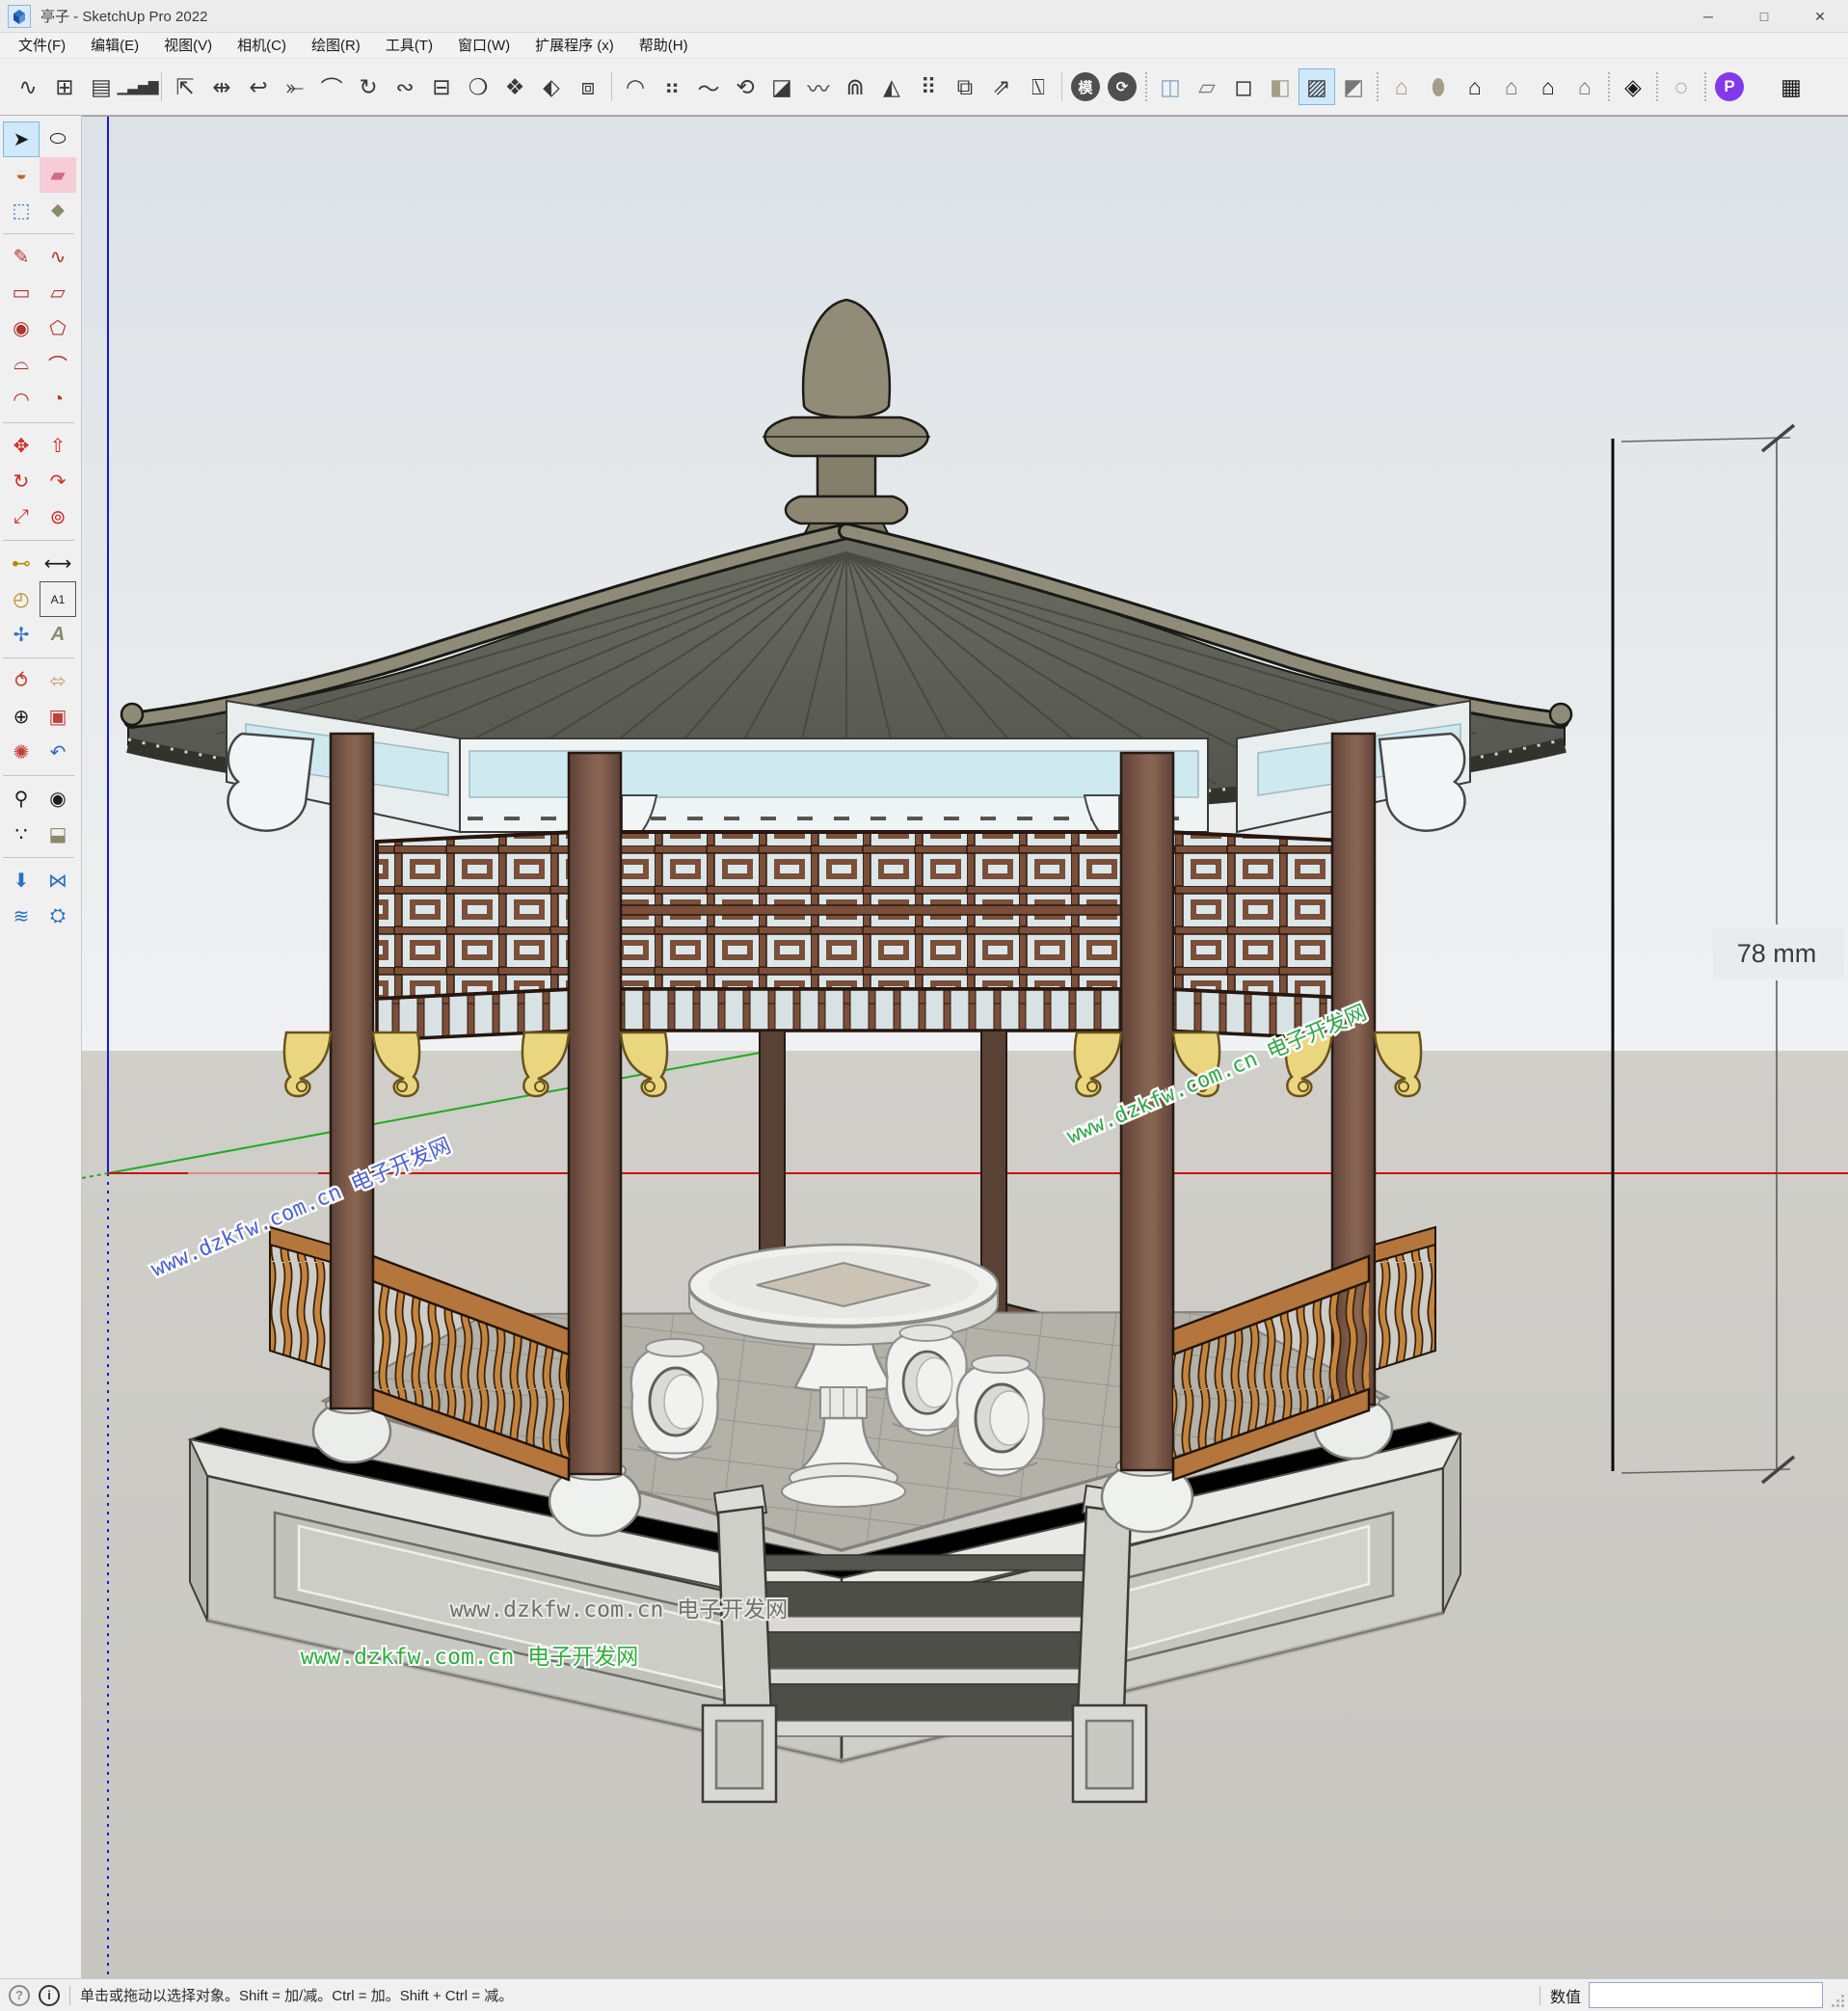 This screenshot has width=1848, height=2011. I want to click on section-plane-tool: ⬓, so click(58, 834).